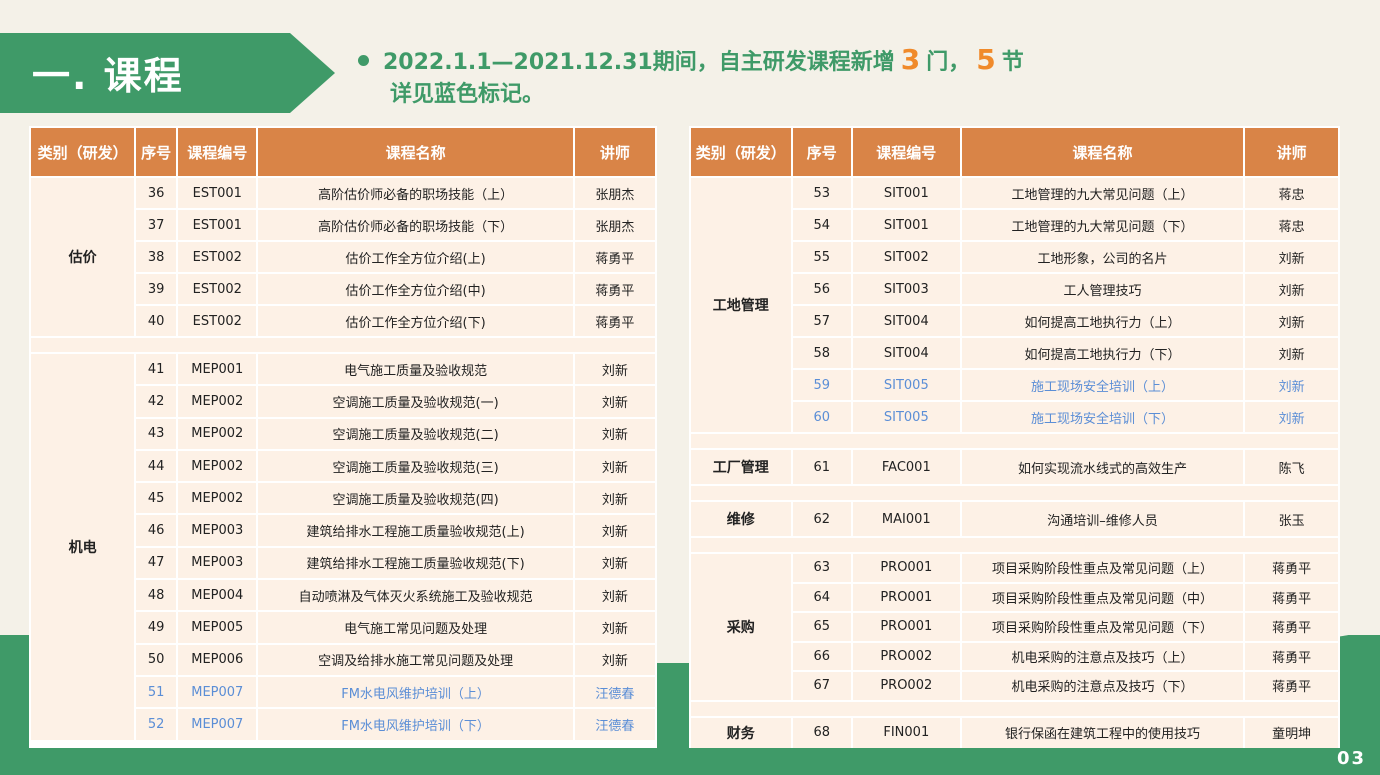  I want to click on cell-code: MEP005, so click(217, 627).